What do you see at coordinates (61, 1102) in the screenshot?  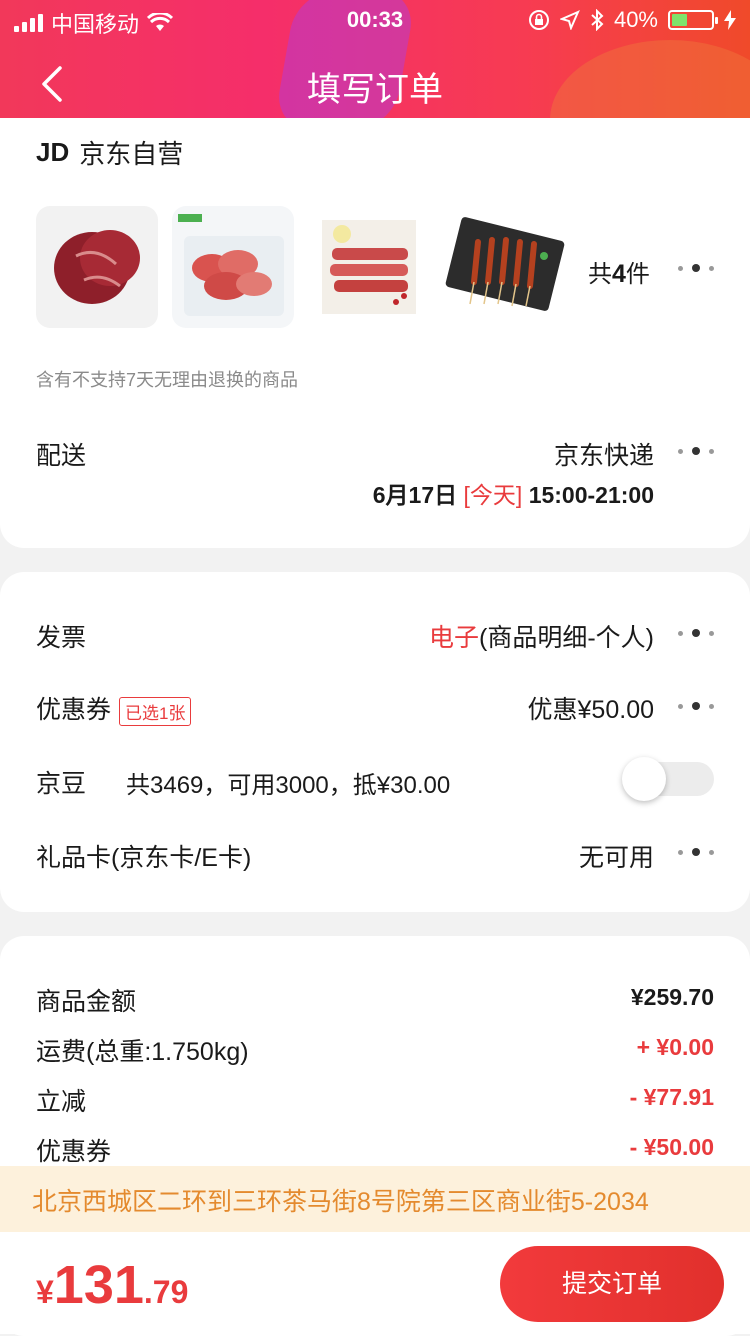 I see `discount-label: 立减` at bounding box center [61, 1102].